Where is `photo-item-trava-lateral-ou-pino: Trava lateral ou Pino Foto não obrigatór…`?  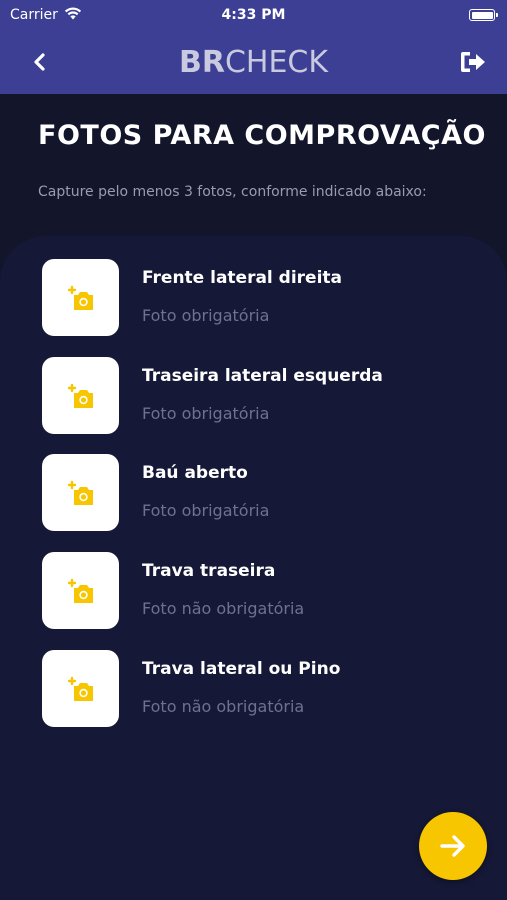
photo-item-trava-lateral-ou-pino: Trava lateral ou Pino Foto não obrigatór… is located at coordinates (262, 689).